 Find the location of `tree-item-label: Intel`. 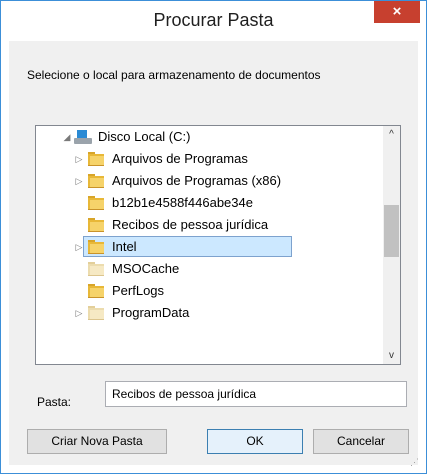

tree-item-label: Intel is located at coordinates (124, 246).